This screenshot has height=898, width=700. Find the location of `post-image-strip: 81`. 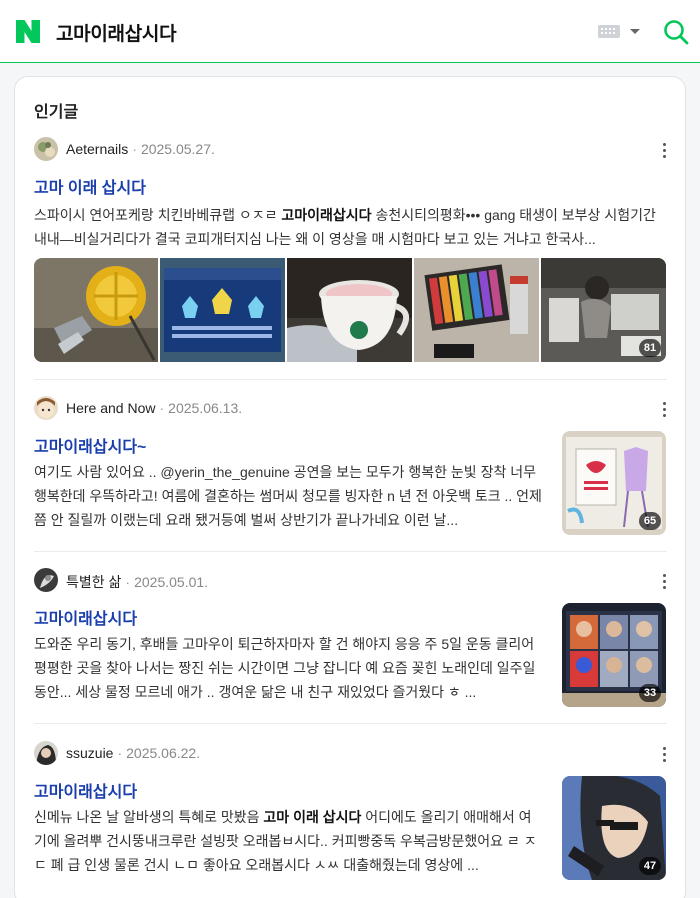

post-image-strip: 81 is located at coordinates (350, 310).